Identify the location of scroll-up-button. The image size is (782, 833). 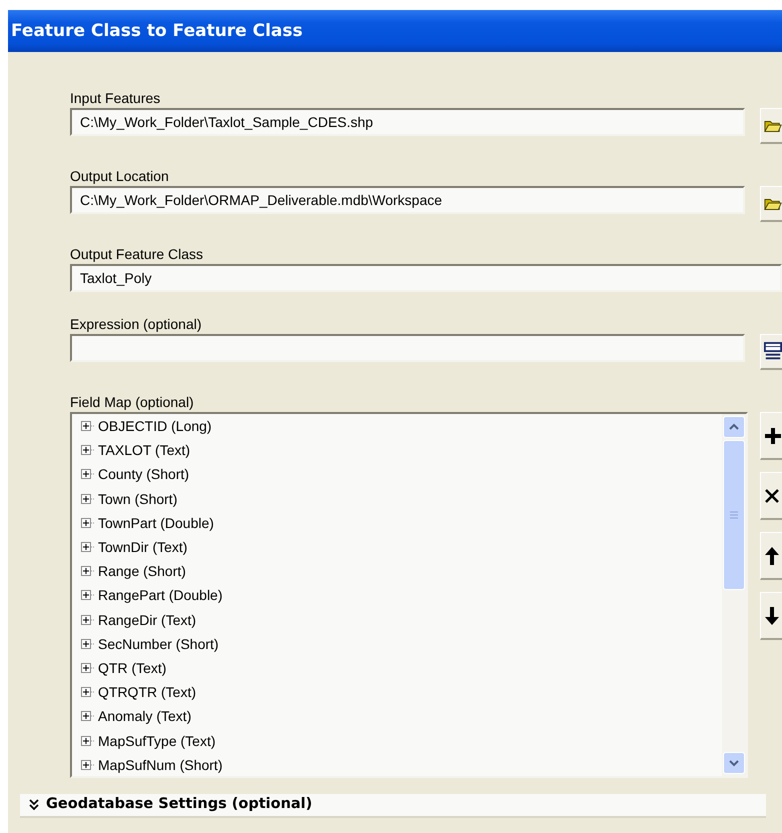
(734, 427).